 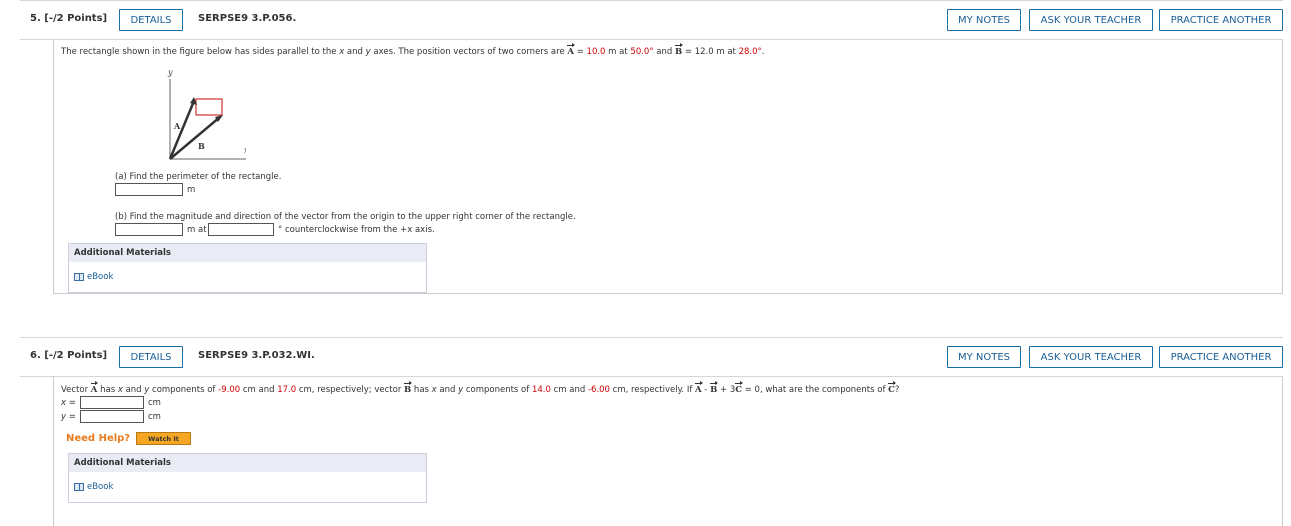 I want to click on figure-x-label: x, so click(x=245, y=150).